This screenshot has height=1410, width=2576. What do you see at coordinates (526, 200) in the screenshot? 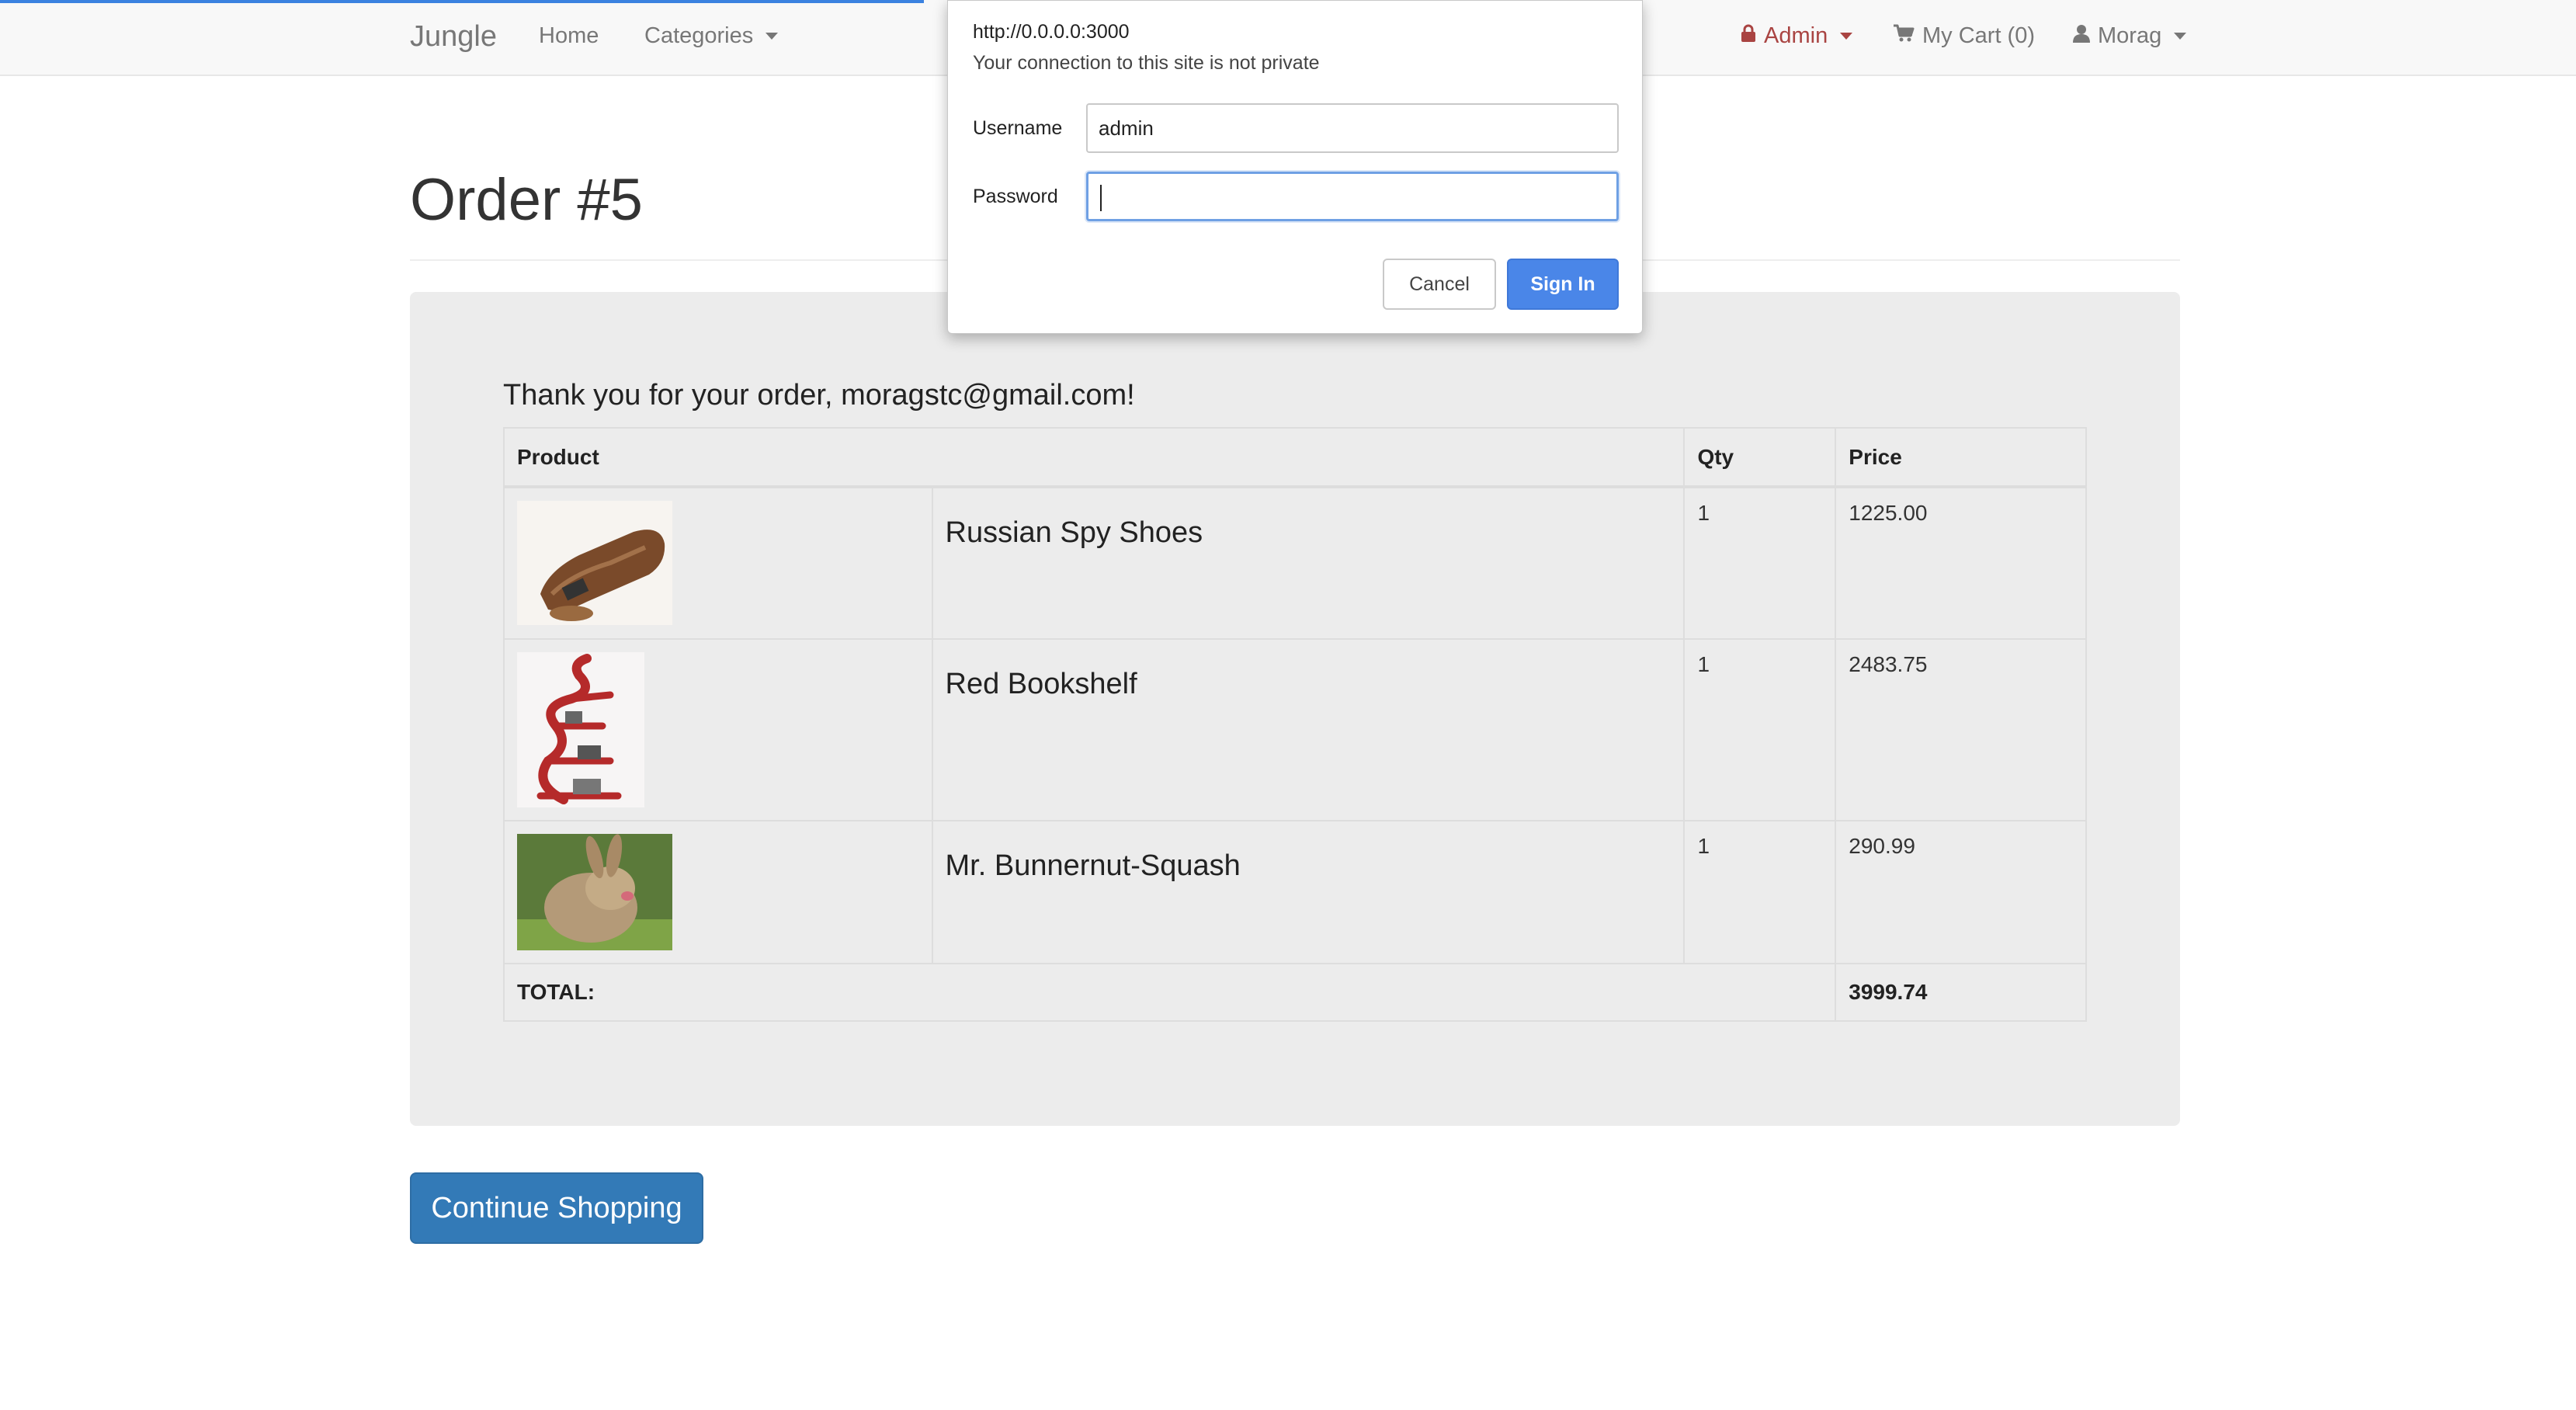
I see `page-title: Order #5` at bounding box center [526, 200].